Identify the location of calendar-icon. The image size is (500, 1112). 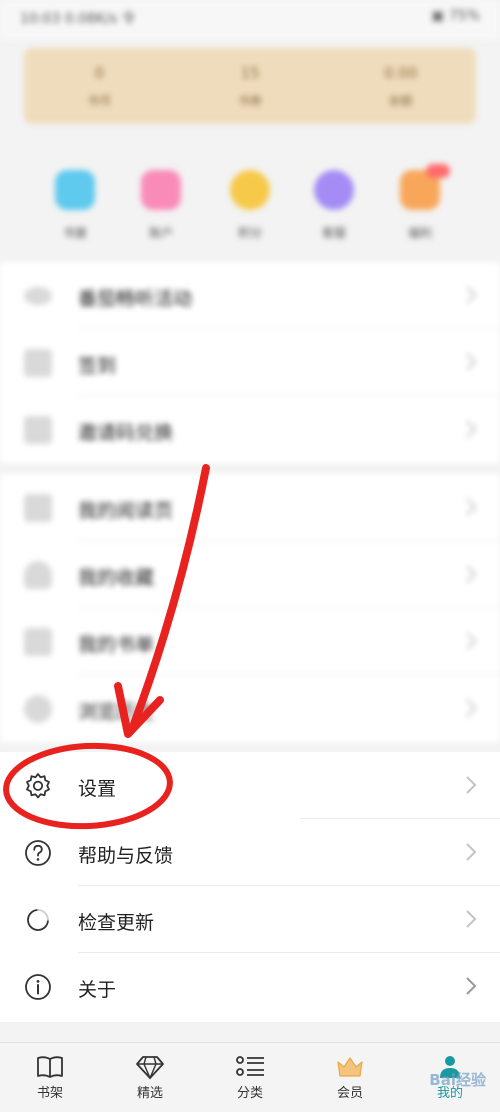
(38, 363).